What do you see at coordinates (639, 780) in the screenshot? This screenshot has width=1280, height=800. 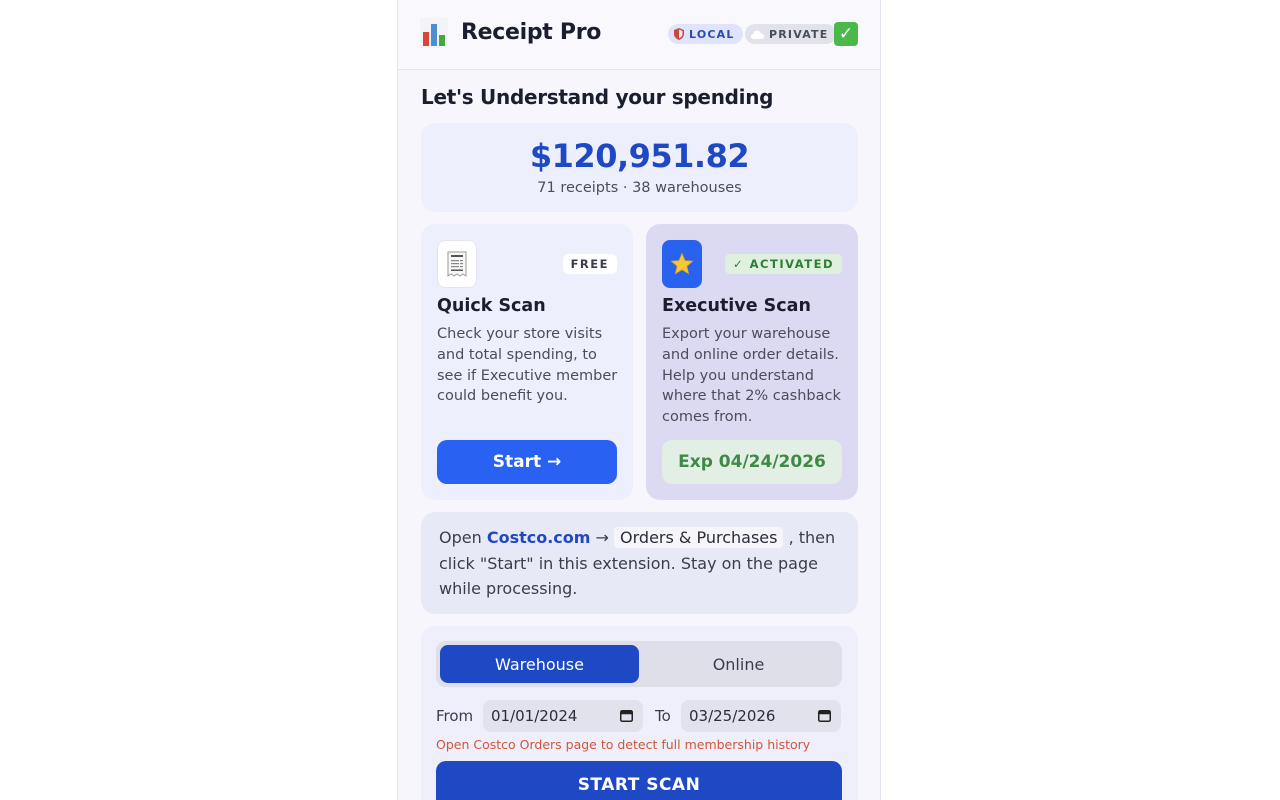 I see `start-scan-button: START SCAN` at bounding box center [639, 780].